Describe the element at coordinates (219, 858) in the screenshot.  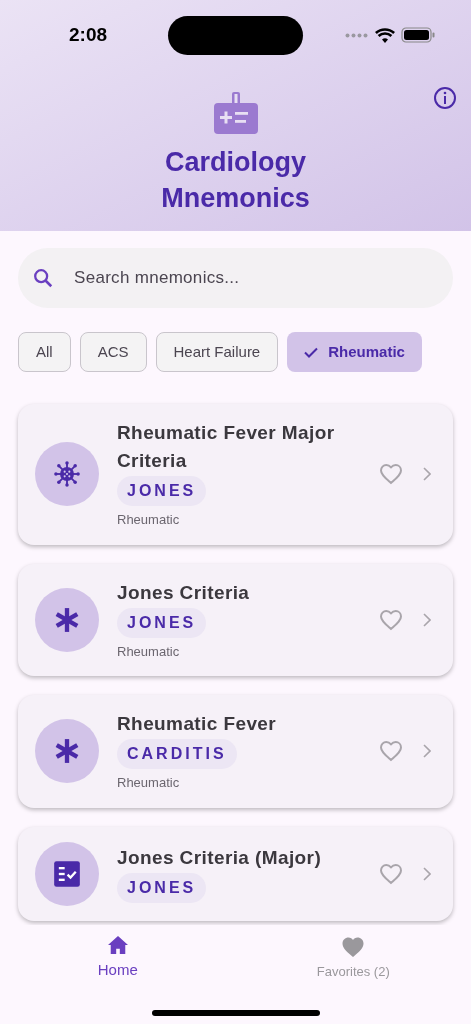
I see `card-title: Jones Criteria (Major)` at that location.